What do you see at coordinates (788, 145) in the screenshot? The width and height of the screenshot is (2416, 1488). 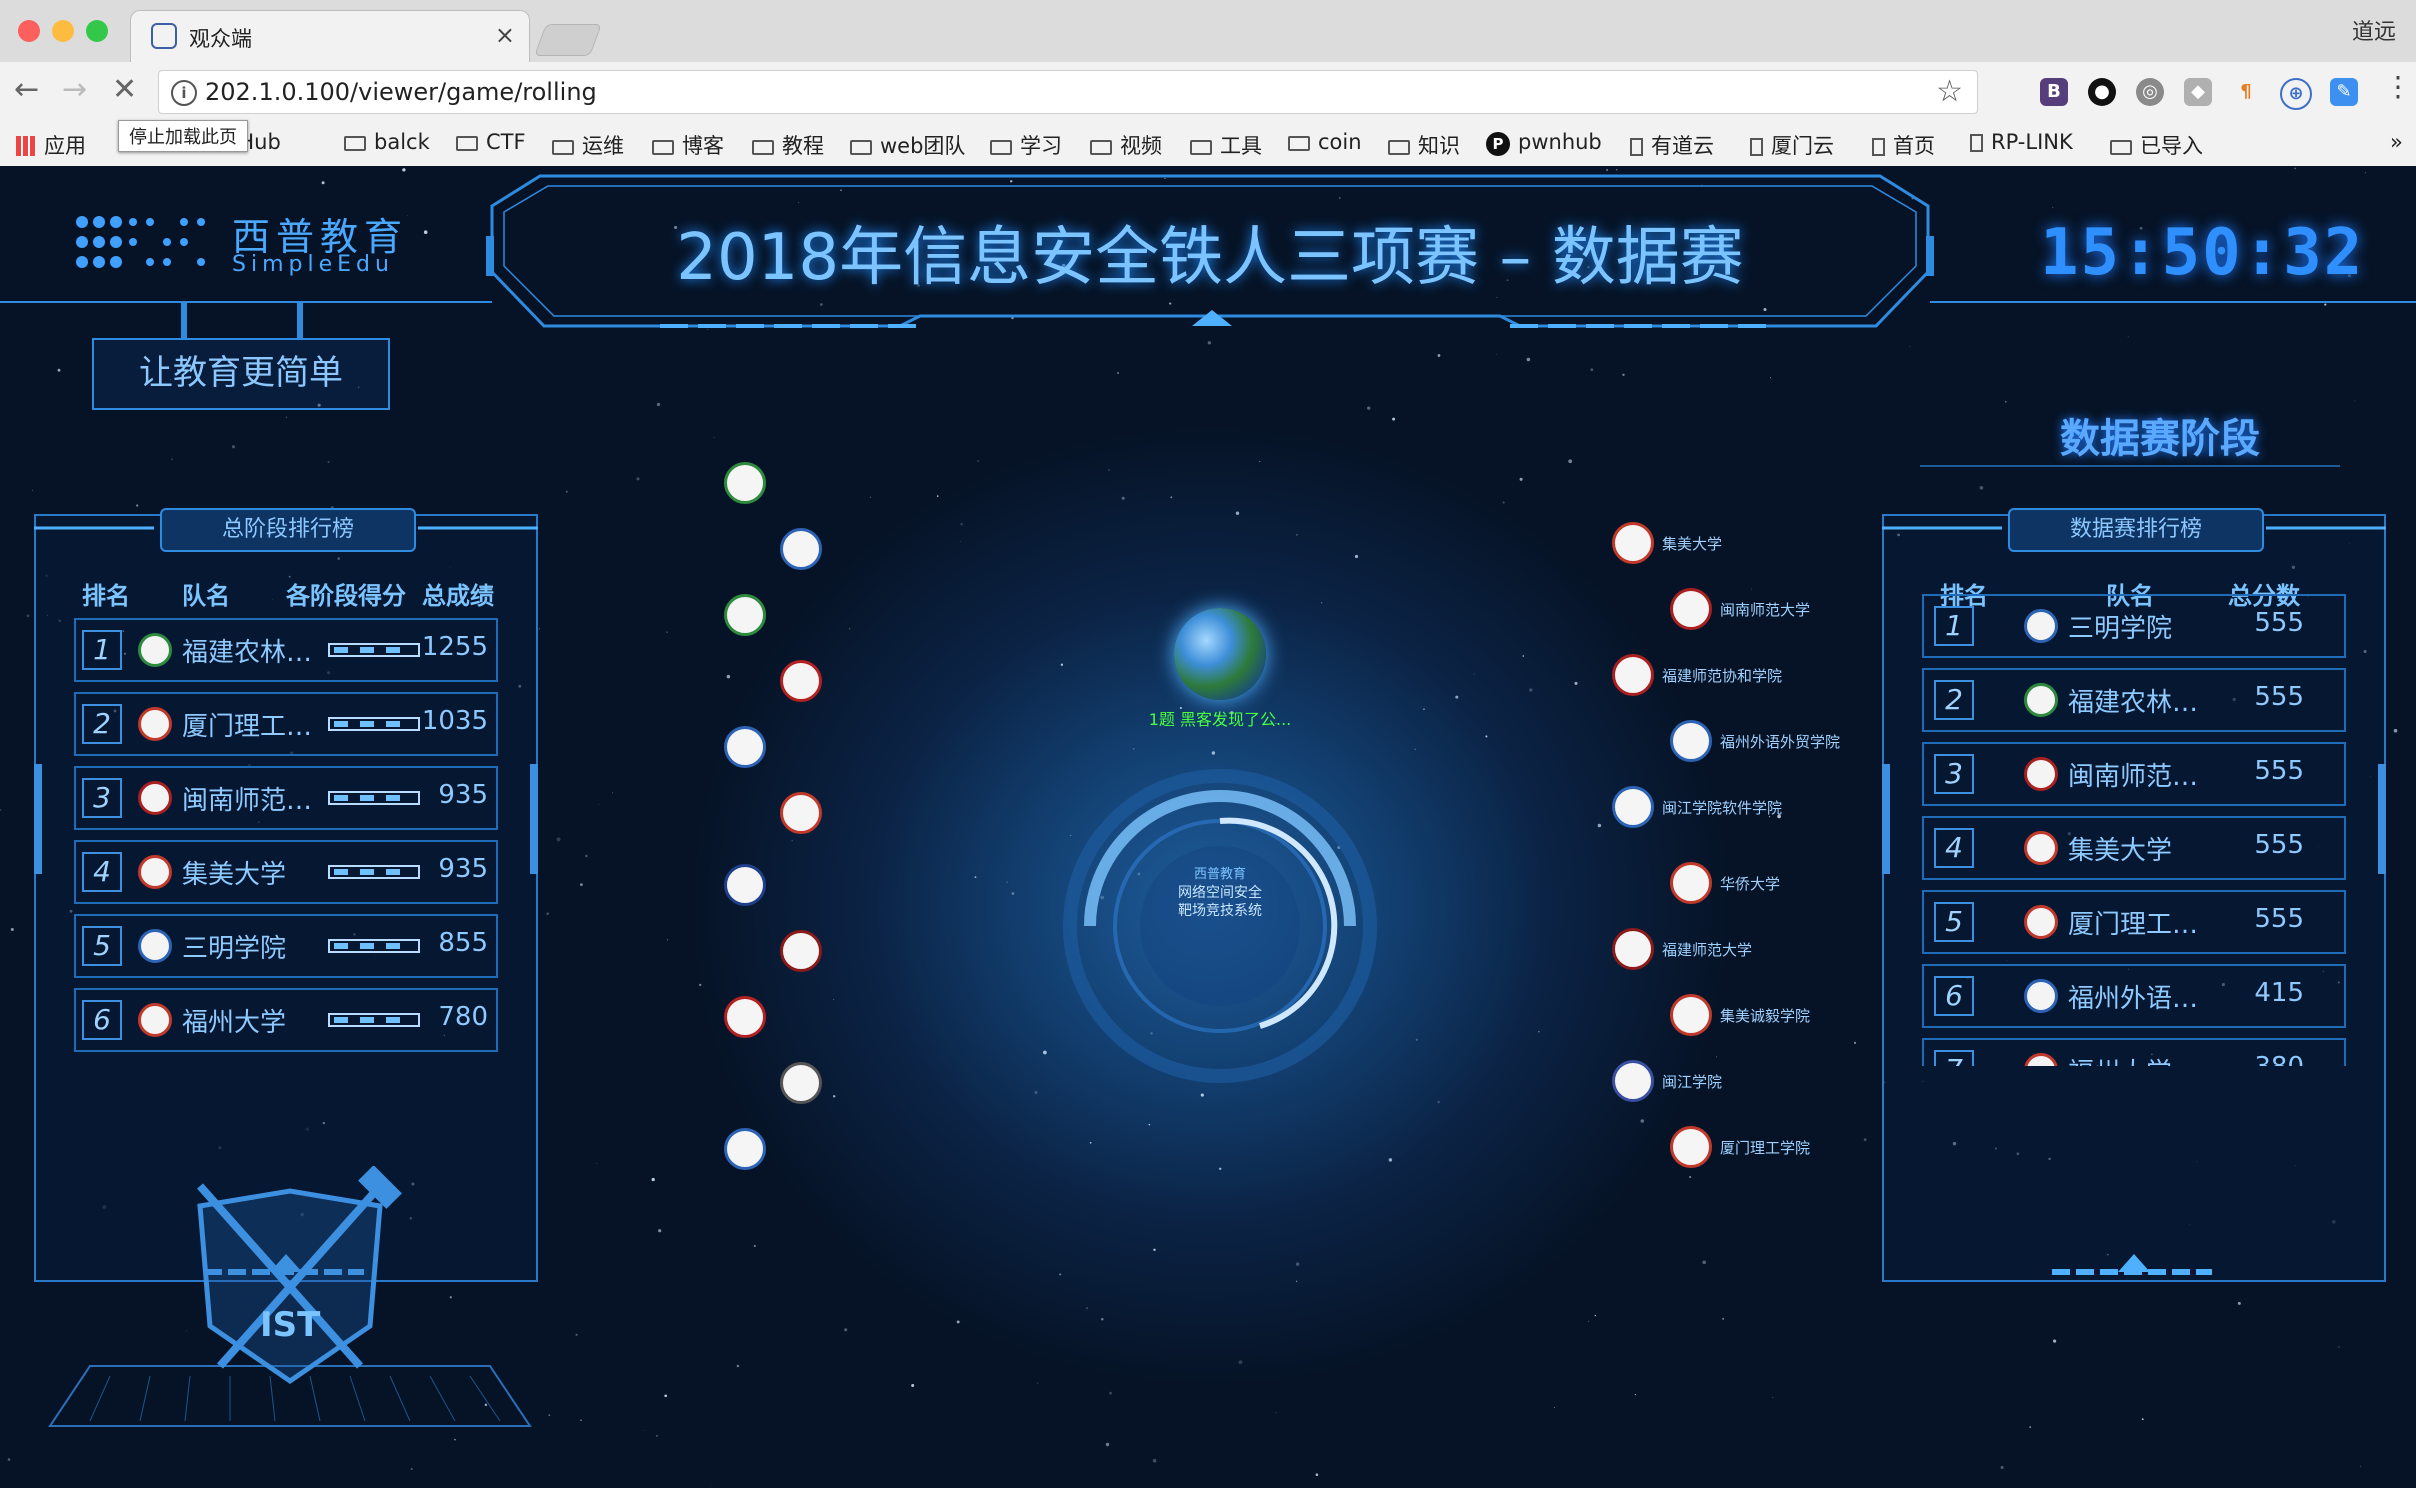 I see `bookmark-tutorial: 教程` at bounding box center [788, 145].